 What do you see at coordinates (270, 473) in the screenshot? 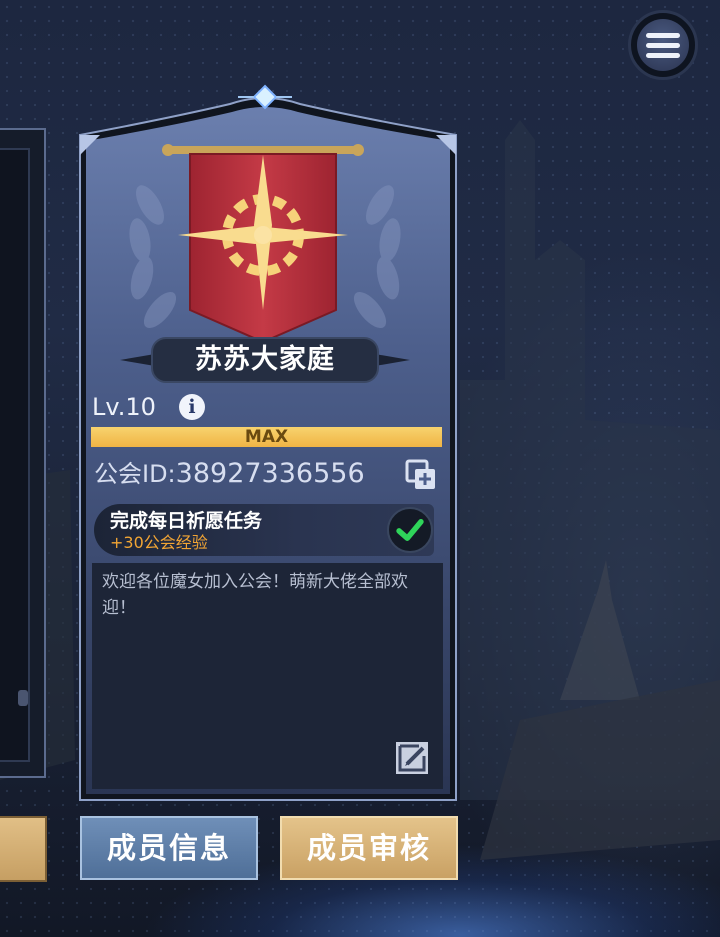
I see `guild-id-value: 38927336556` at bounding box center [270, 473].